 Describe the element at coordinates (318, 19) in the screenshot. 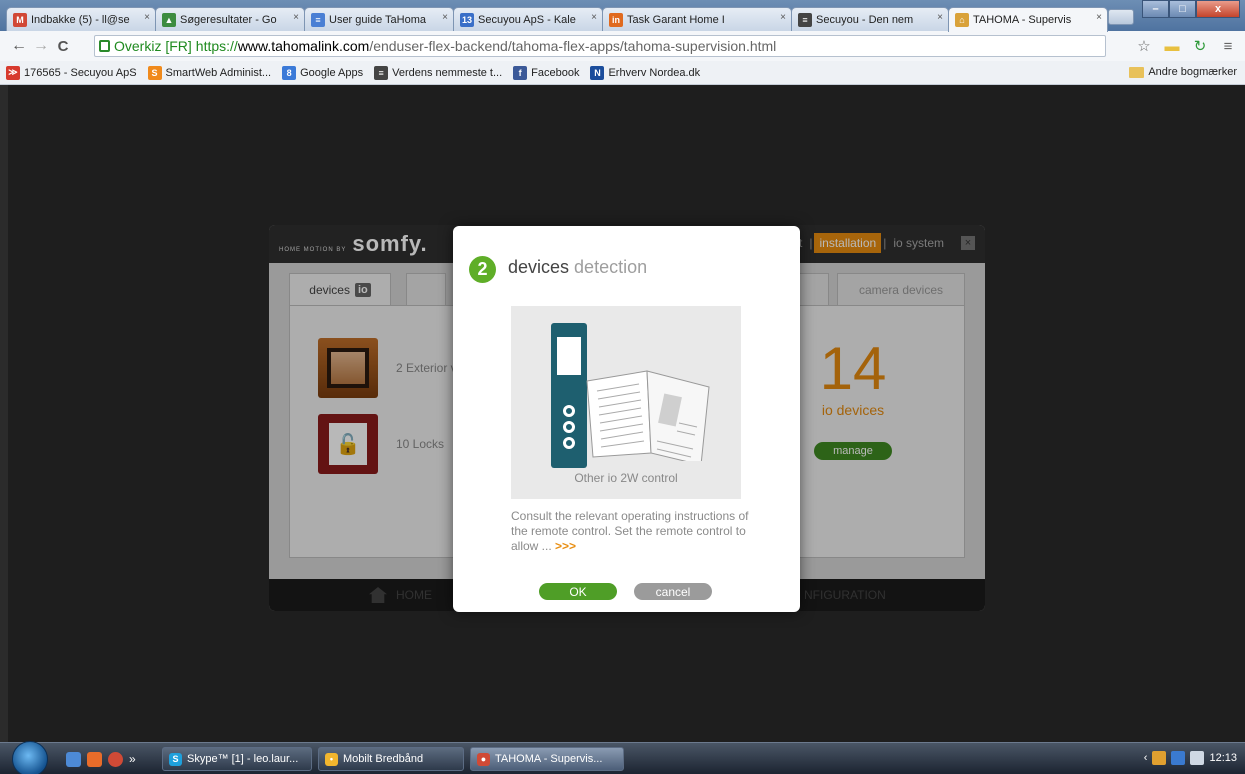

I see `docs-icon: ≡` at that location.